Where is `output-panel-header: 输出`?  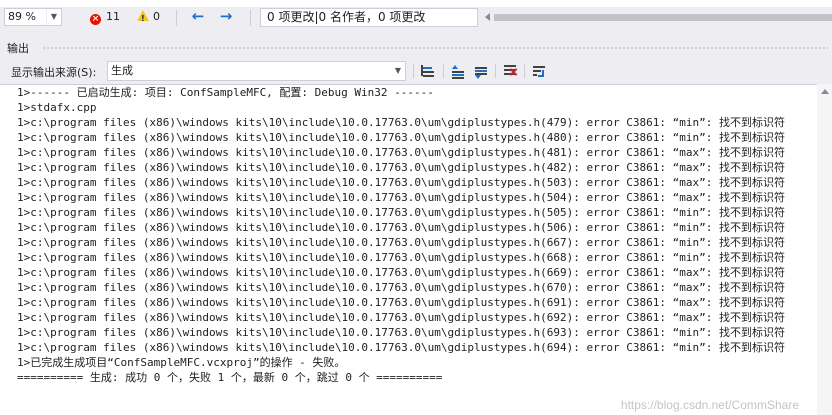 output-panel-header: 输出 is located at coordinates (416, 47).